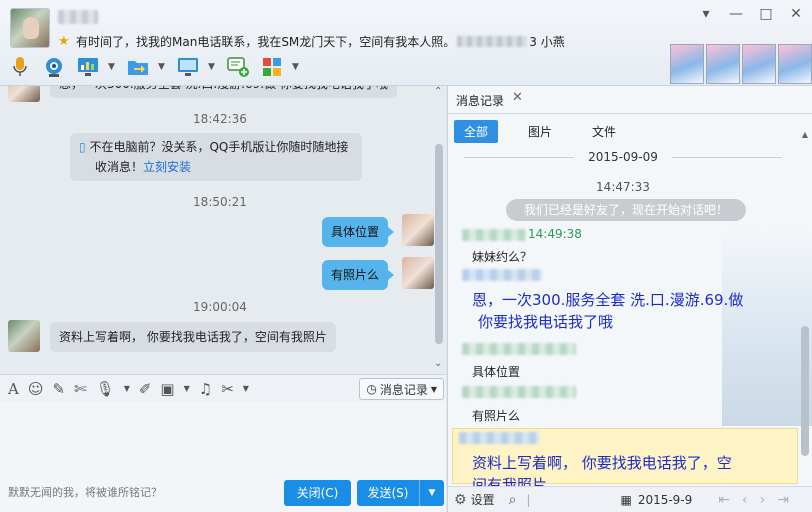 The image size is (812, 512). Describe the element at coordinates (223, 92) in the screenshot. I see `message-bubble-incoming: 恩，一次300.服务全套 洗.口.漫游.69.做 你要找我电话我了哦` at that location.